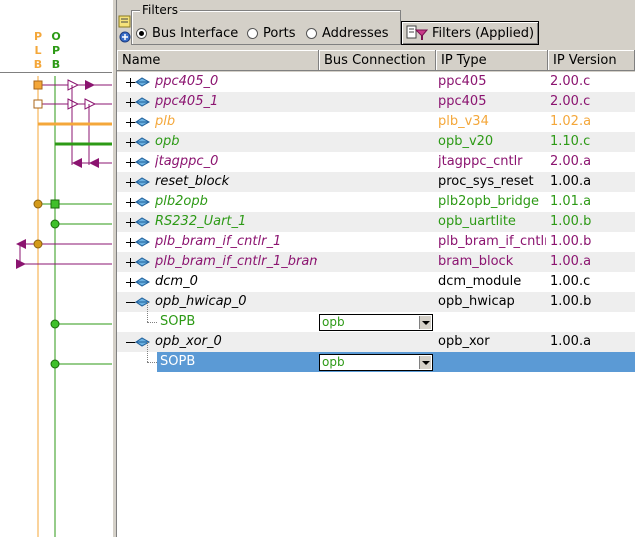 The image size is (635, 537). Describe the element at coordinates (125, 29) in the screenshot. I see `filter-settings-icon` at that location.